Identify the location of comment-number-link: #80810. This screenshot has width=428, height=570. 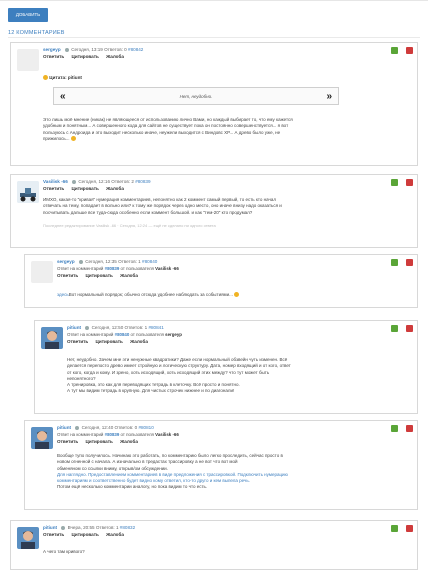
(145, 427).